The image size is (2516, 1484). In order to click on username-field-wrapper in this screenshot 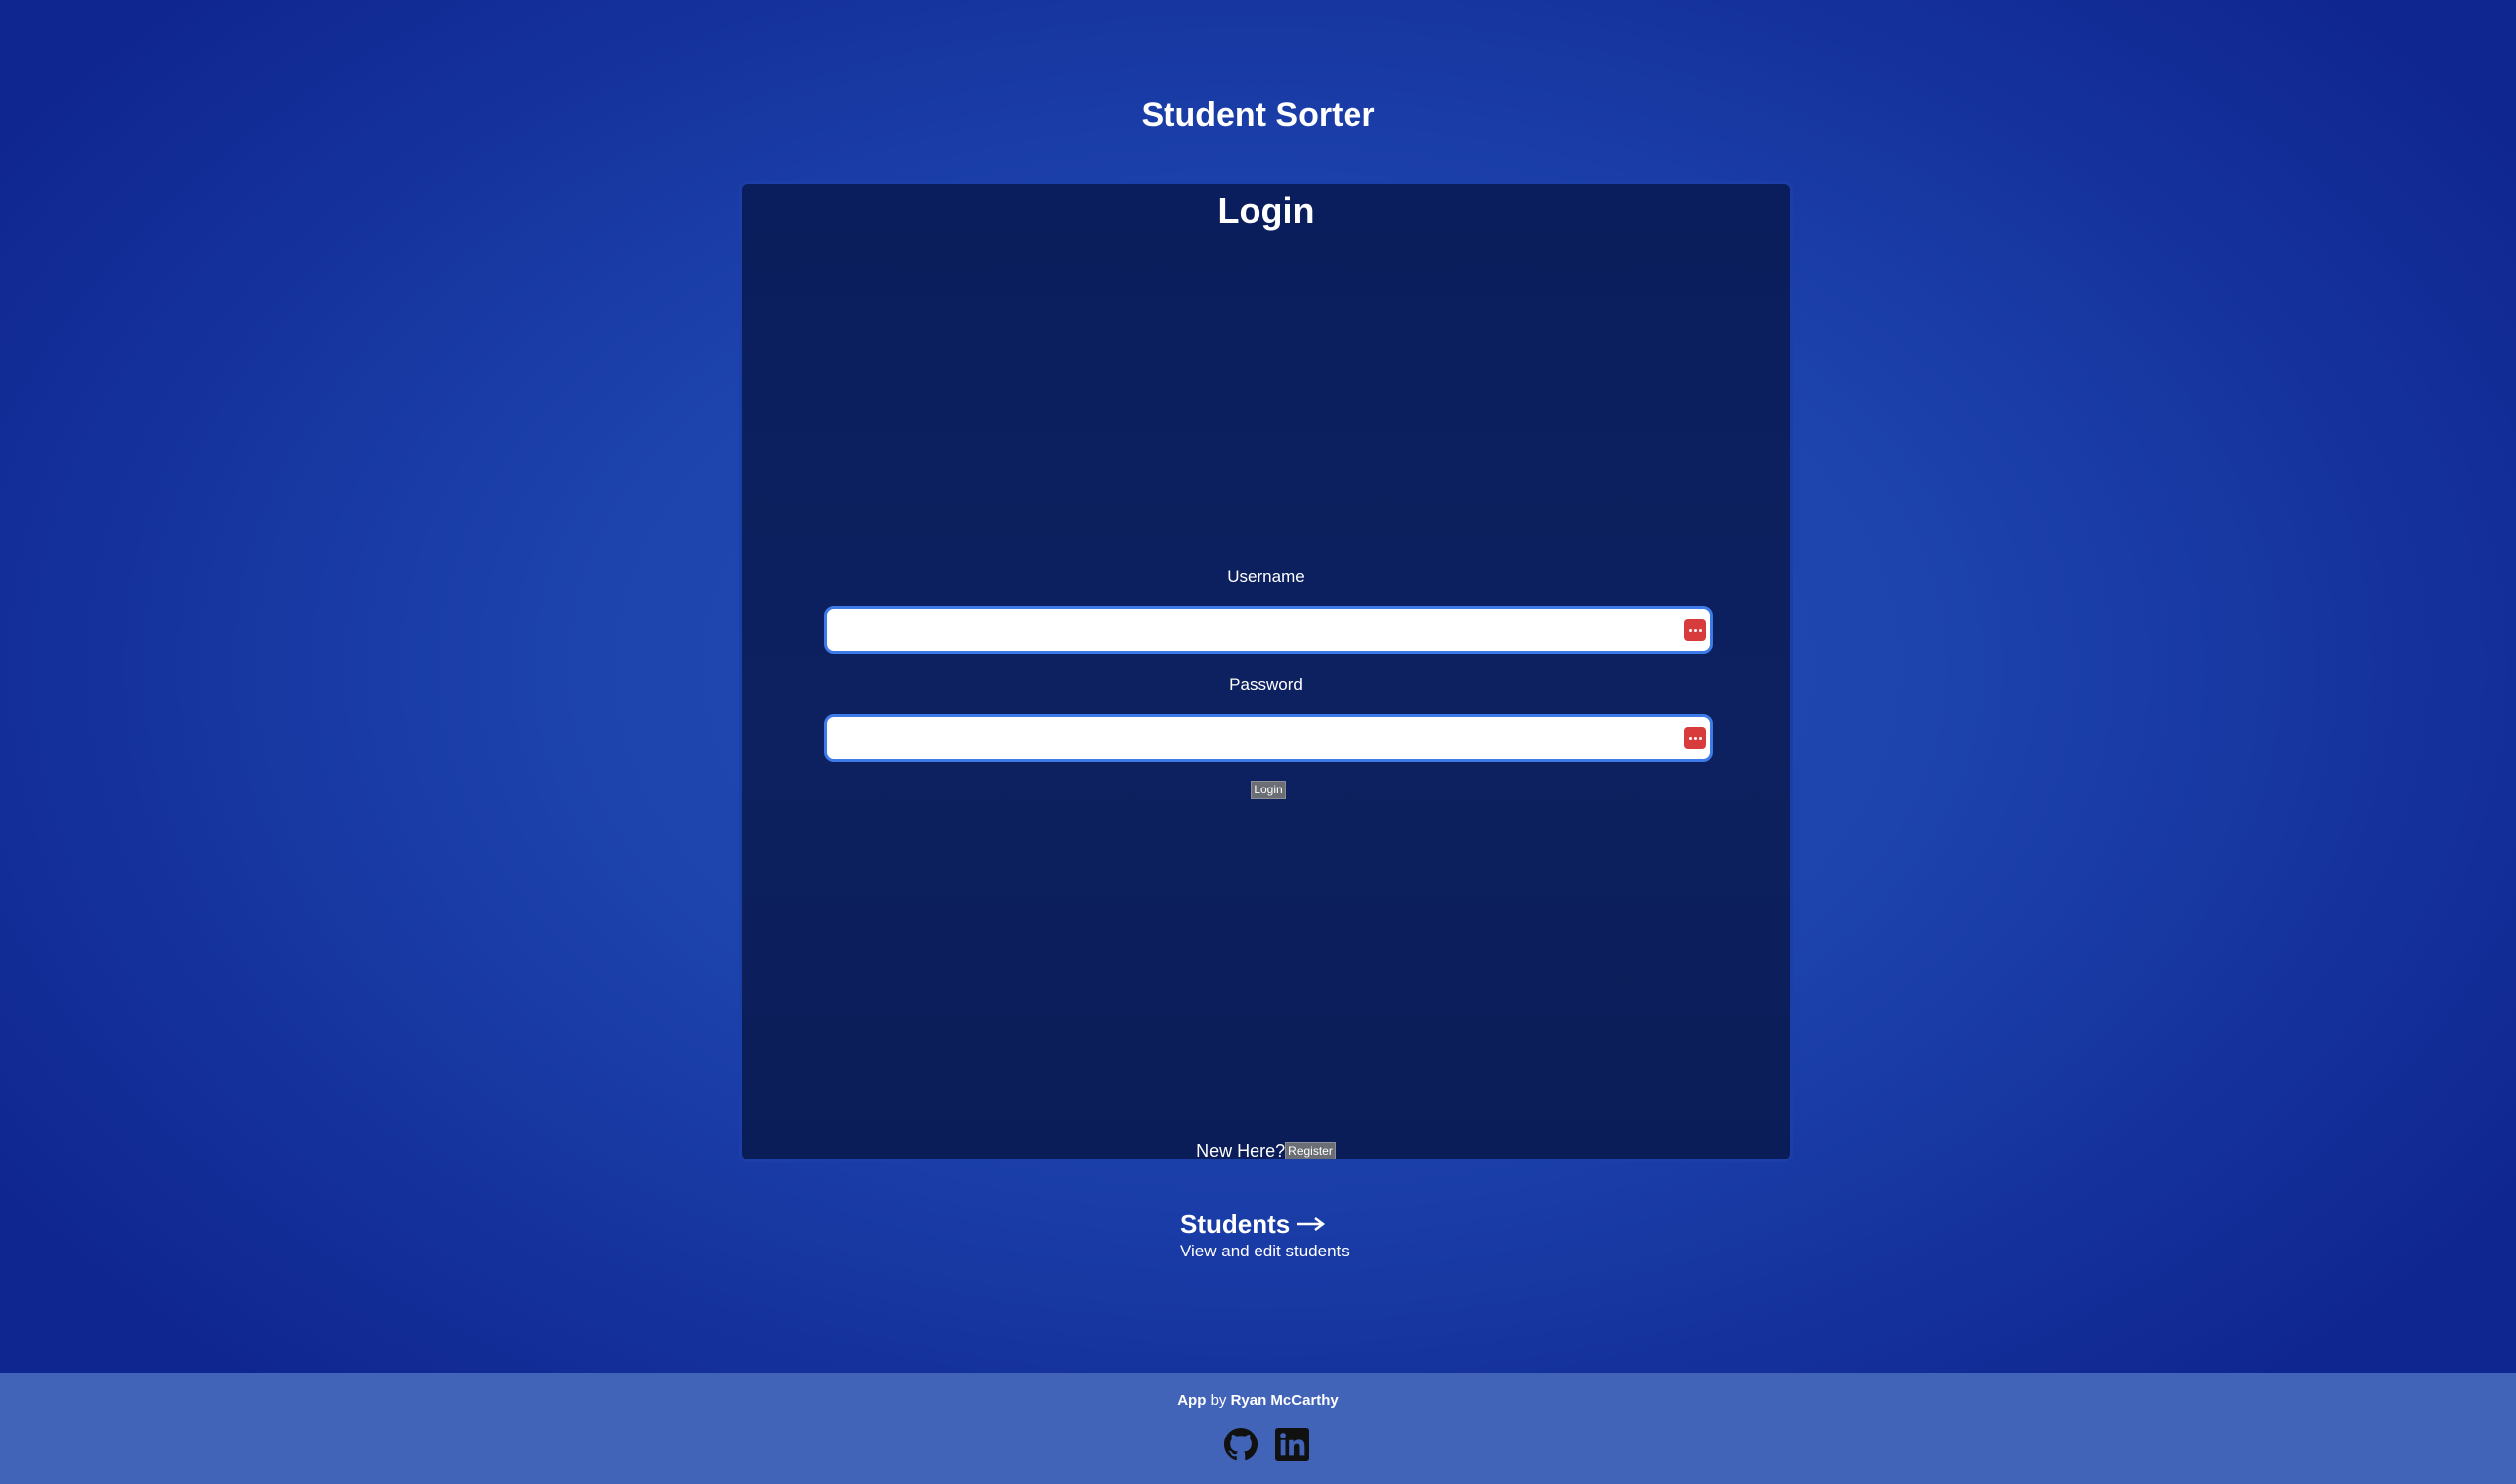, I will do `click(1269, 630)`.